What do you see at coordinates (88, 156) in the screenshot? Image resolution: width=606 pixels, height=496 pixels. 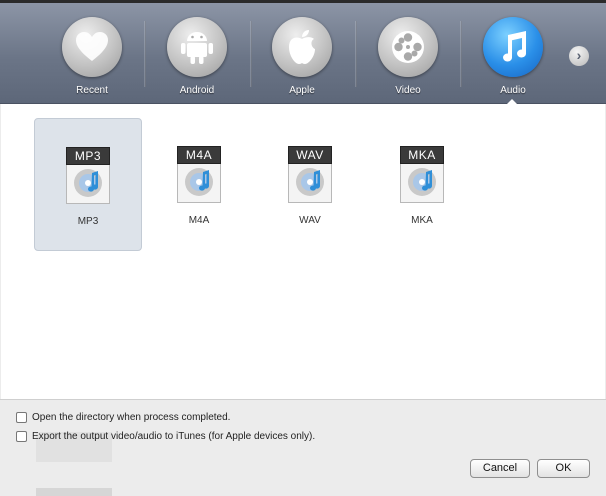 I see `format-tag: MP3` at bounding box center [88, 156].